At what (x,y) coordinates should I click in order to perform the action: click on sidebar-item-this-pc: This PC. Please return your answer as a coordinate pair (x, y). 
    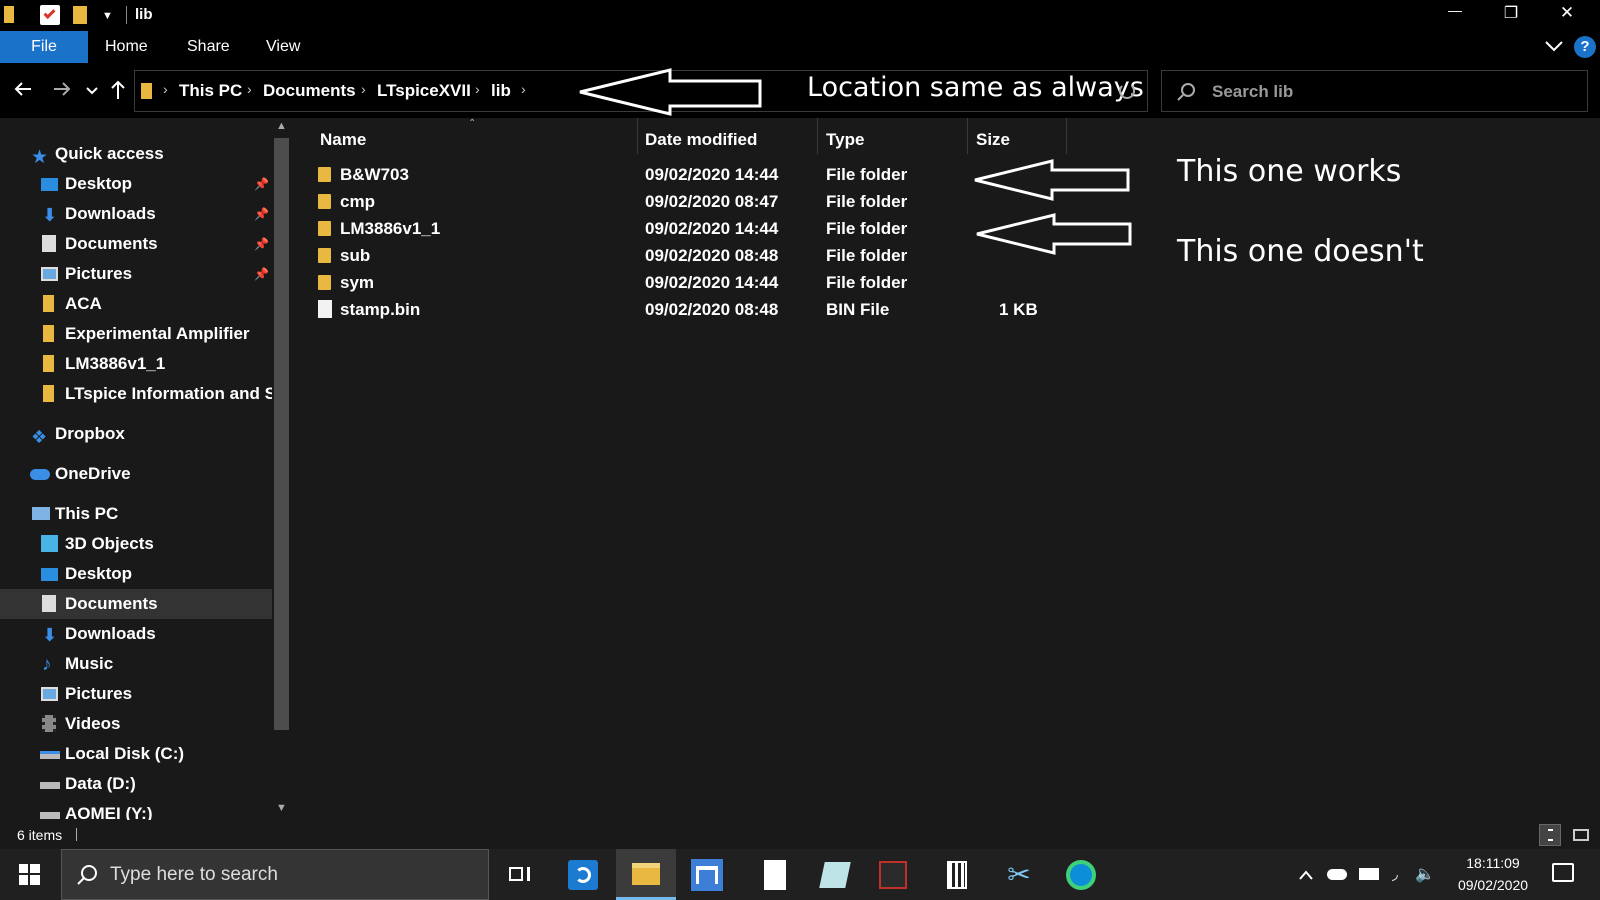
    Looking at the image, I should click on (136, 514).